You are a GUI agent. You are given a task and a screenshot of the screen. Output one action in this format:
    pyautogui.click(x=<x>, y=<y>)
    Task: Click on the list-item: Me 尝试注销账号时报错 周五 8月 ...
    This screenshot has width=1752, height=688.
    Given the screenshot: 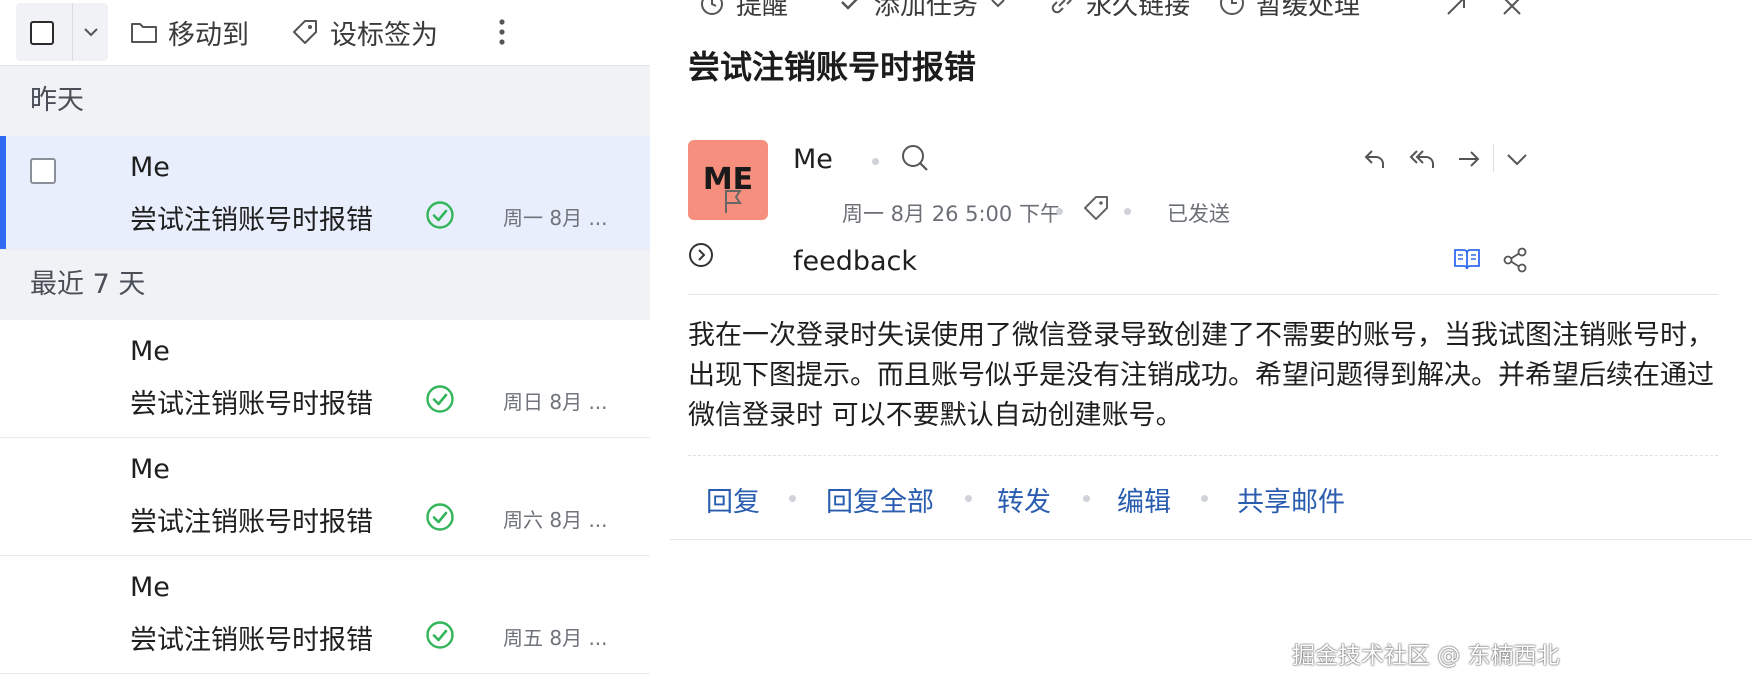 What is the action you would take?
    pyautogui.click(x=325, y=615)
    